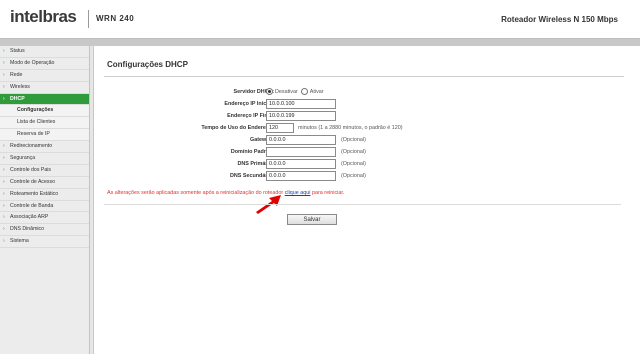  Describe the element at coordinates (30, 169) in the screenshot. I see `sidebar-item-label: Controle dos Pais` at that location.